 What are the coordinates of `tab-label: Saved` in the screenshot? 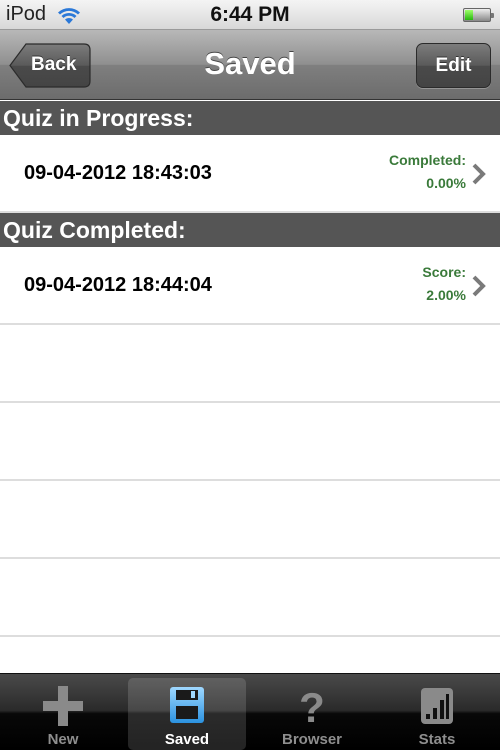 It's located at (187, 739).